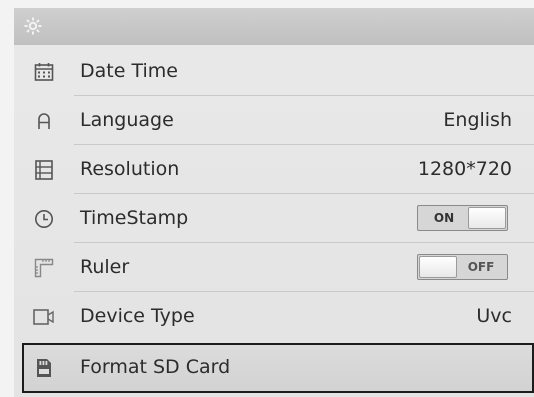 The height and width of the screenshot is (397, 534). Describe the element at coordinates (134, 218) in the screenshot. I see `menu-item-label: TimeStamp` at that location.